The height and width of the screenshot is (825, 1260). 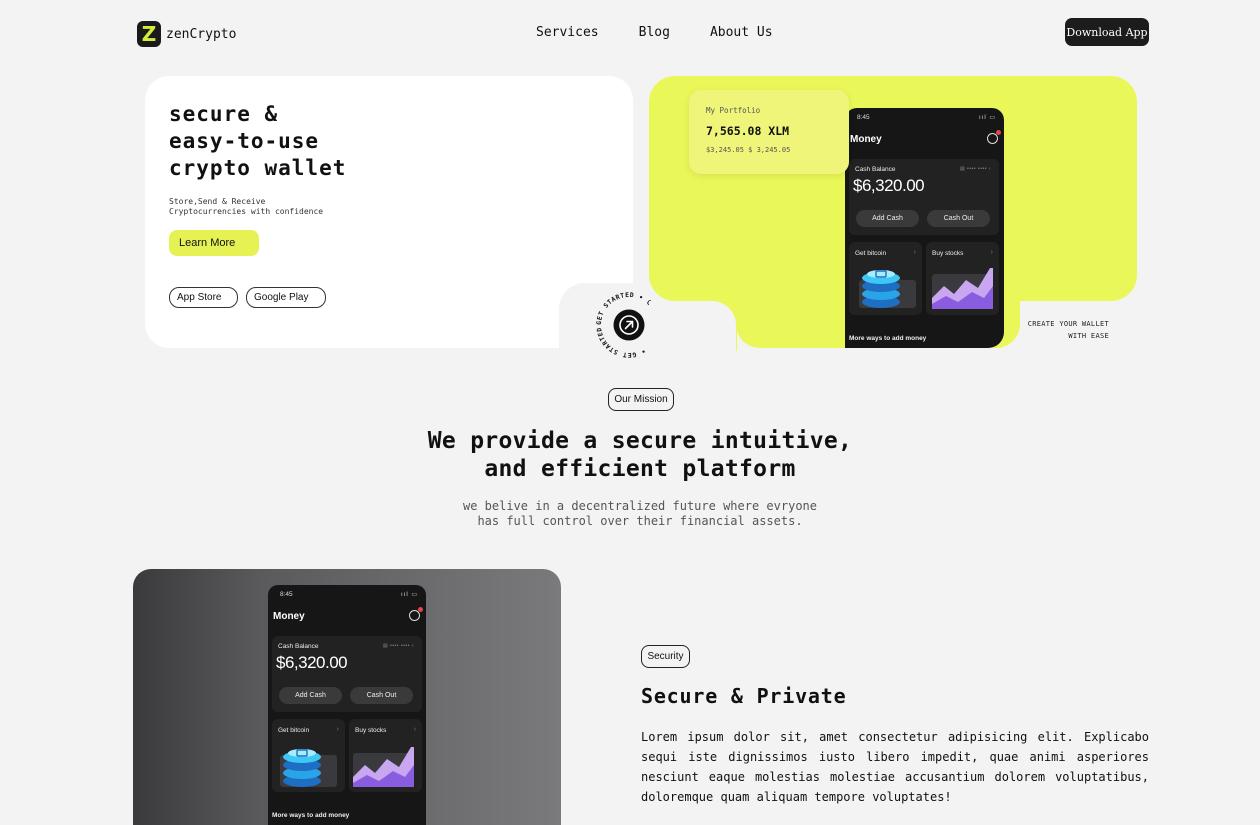 I want to click on logo-mark-icon: Z, so click(x=149, y=34).